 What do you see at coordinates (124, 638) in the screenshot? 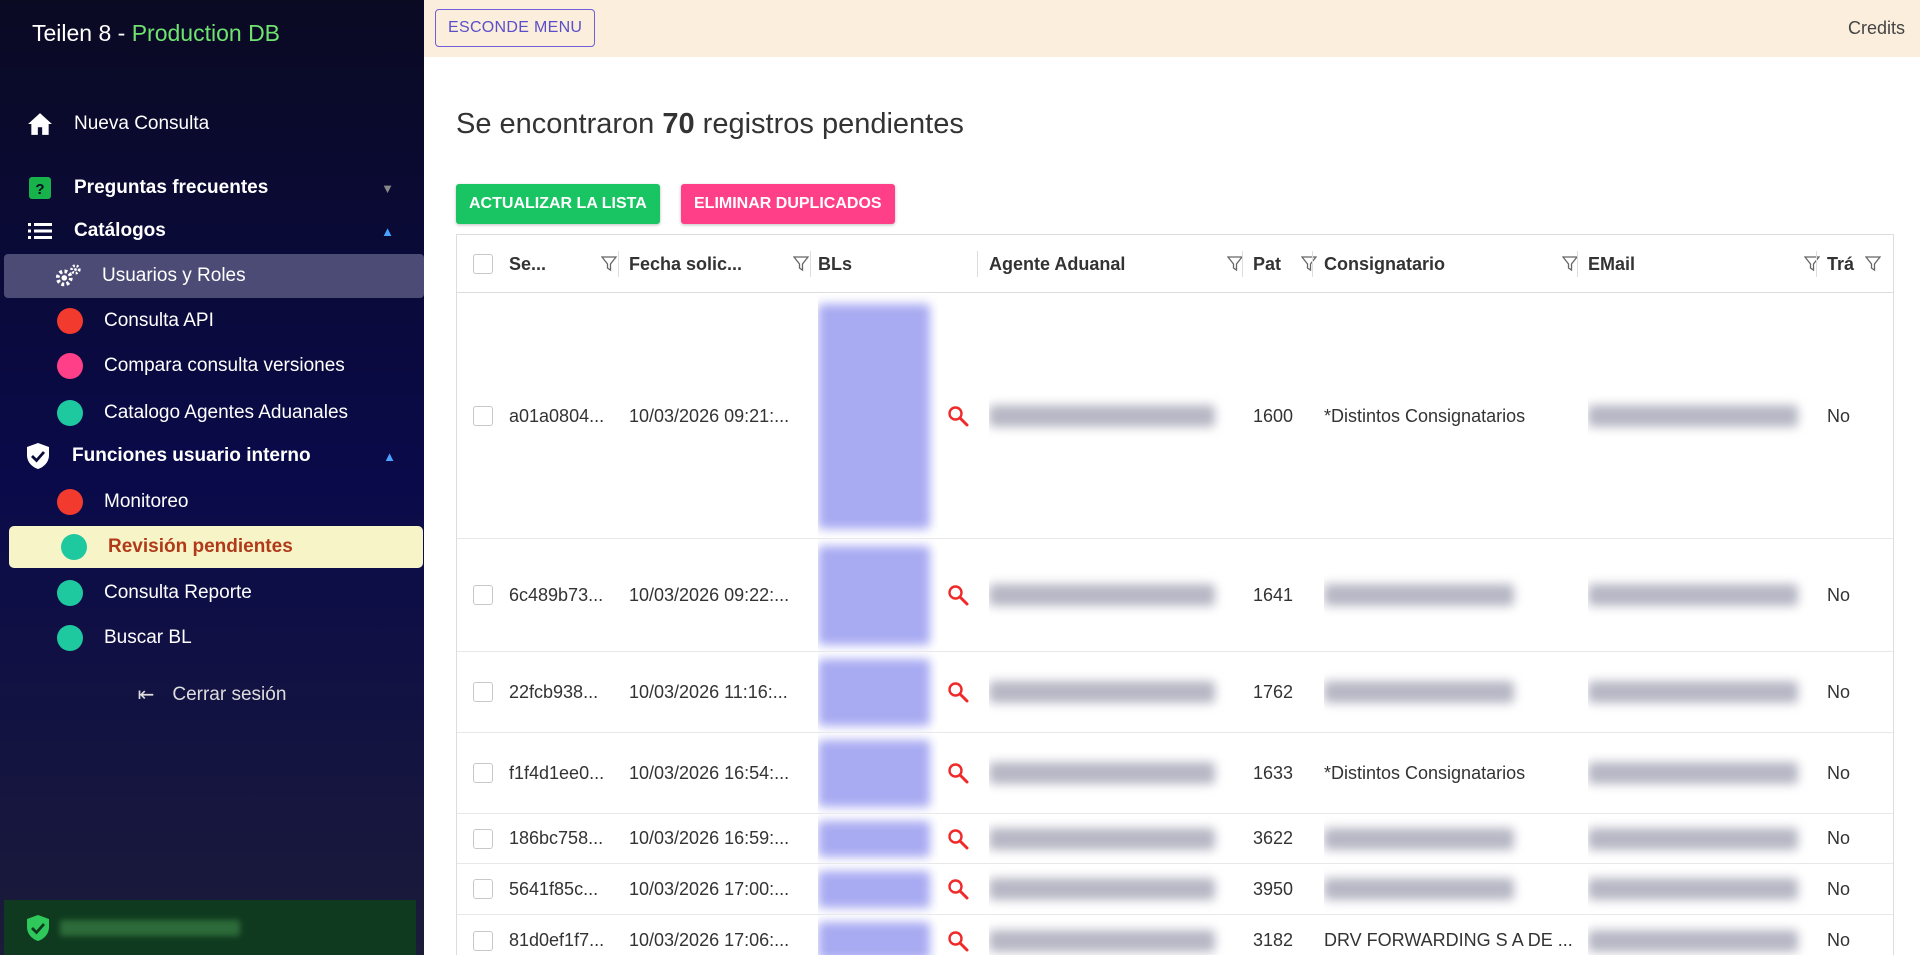
I see `sidebar-item-buscar-bl: Buscar BL` at bounding box center [124, 638].